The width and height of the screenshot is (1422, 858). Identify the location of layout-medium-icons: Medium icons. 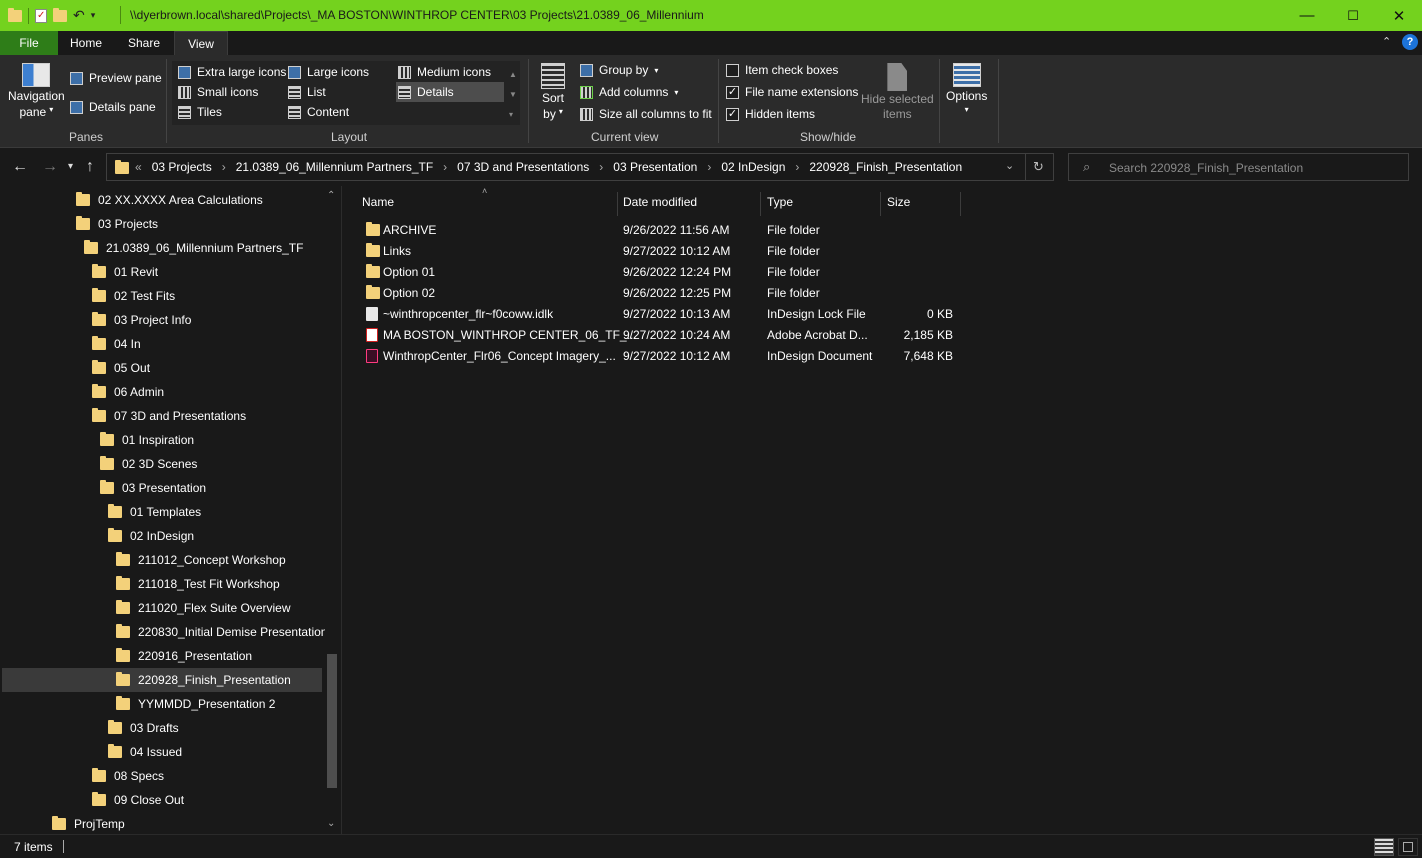
(444, 72).